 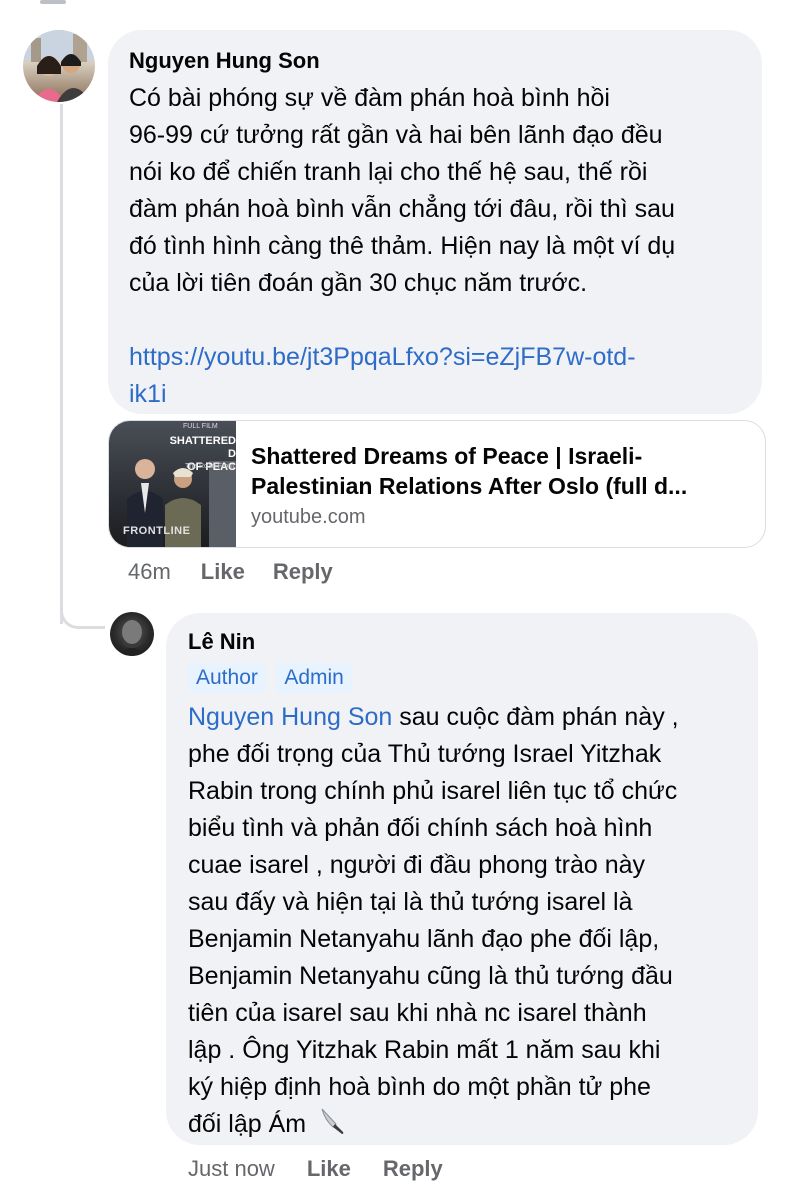 I want to click on thumbnail-subtitle: The Road From, so click(x=210, y=466).